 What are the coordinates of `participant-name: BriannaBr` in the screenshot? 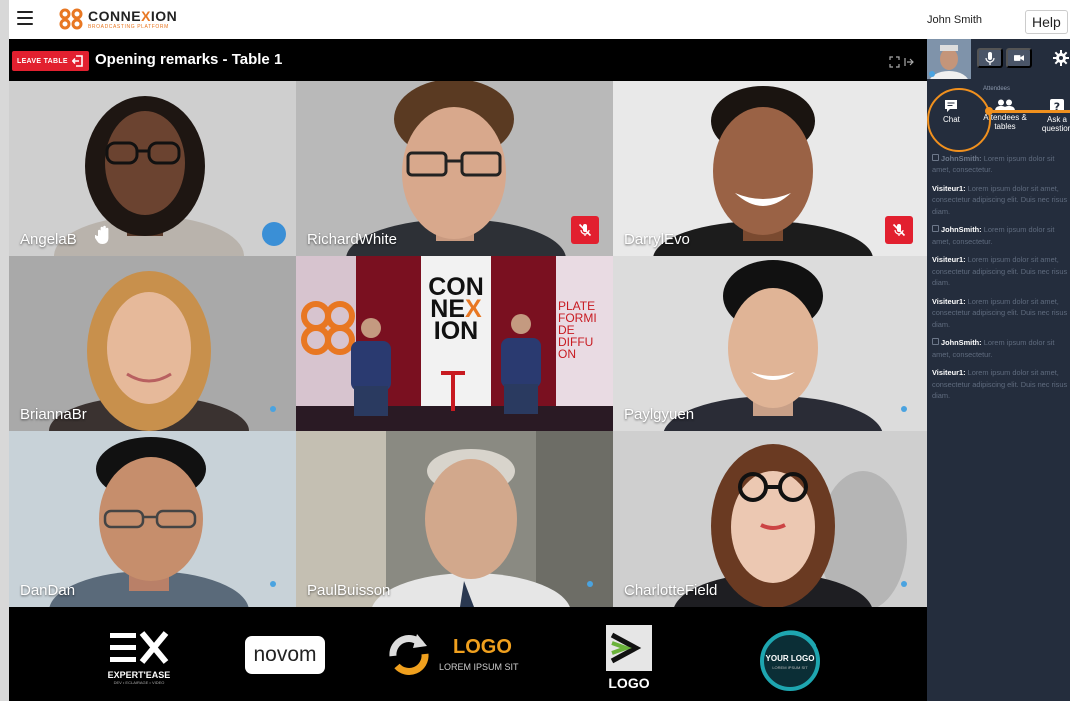 It's located at (53, 414).